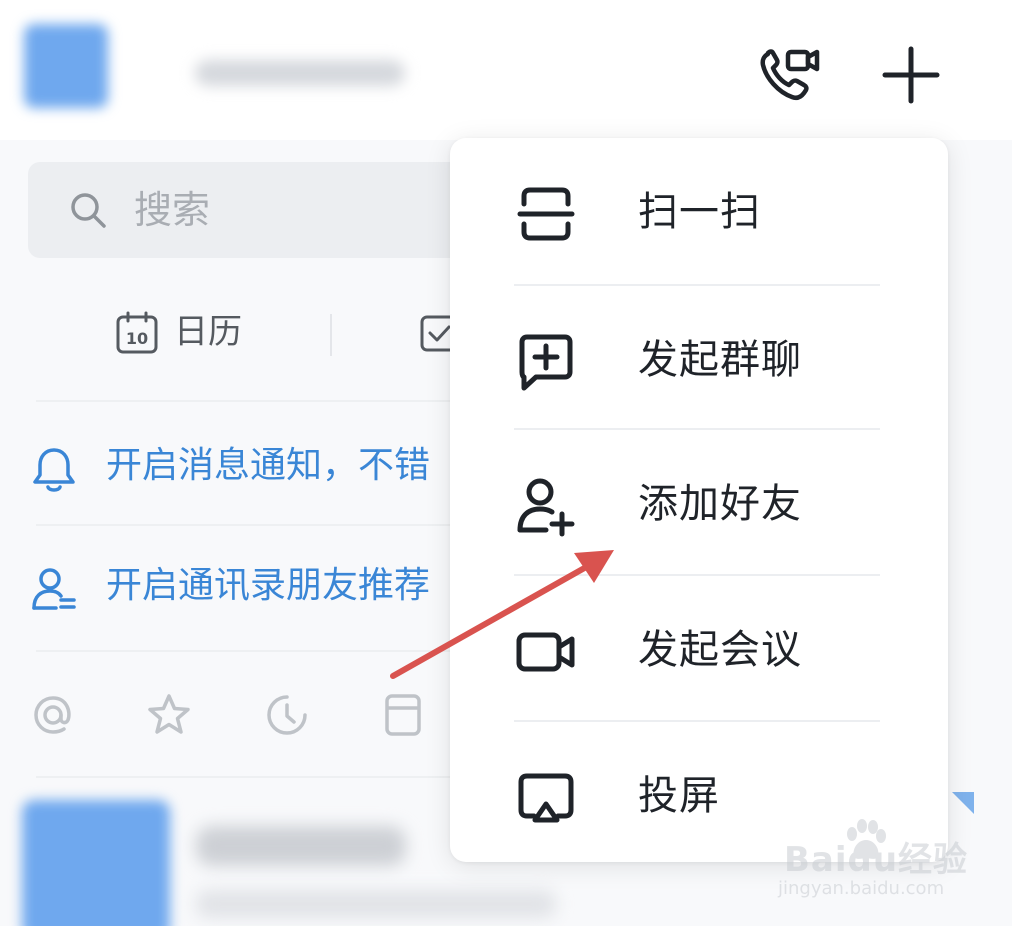 This screenshot has height=926, width=1012. Describe the element at coordinates (66, 66) in the screenshot. I see `user-avatar` at that location.